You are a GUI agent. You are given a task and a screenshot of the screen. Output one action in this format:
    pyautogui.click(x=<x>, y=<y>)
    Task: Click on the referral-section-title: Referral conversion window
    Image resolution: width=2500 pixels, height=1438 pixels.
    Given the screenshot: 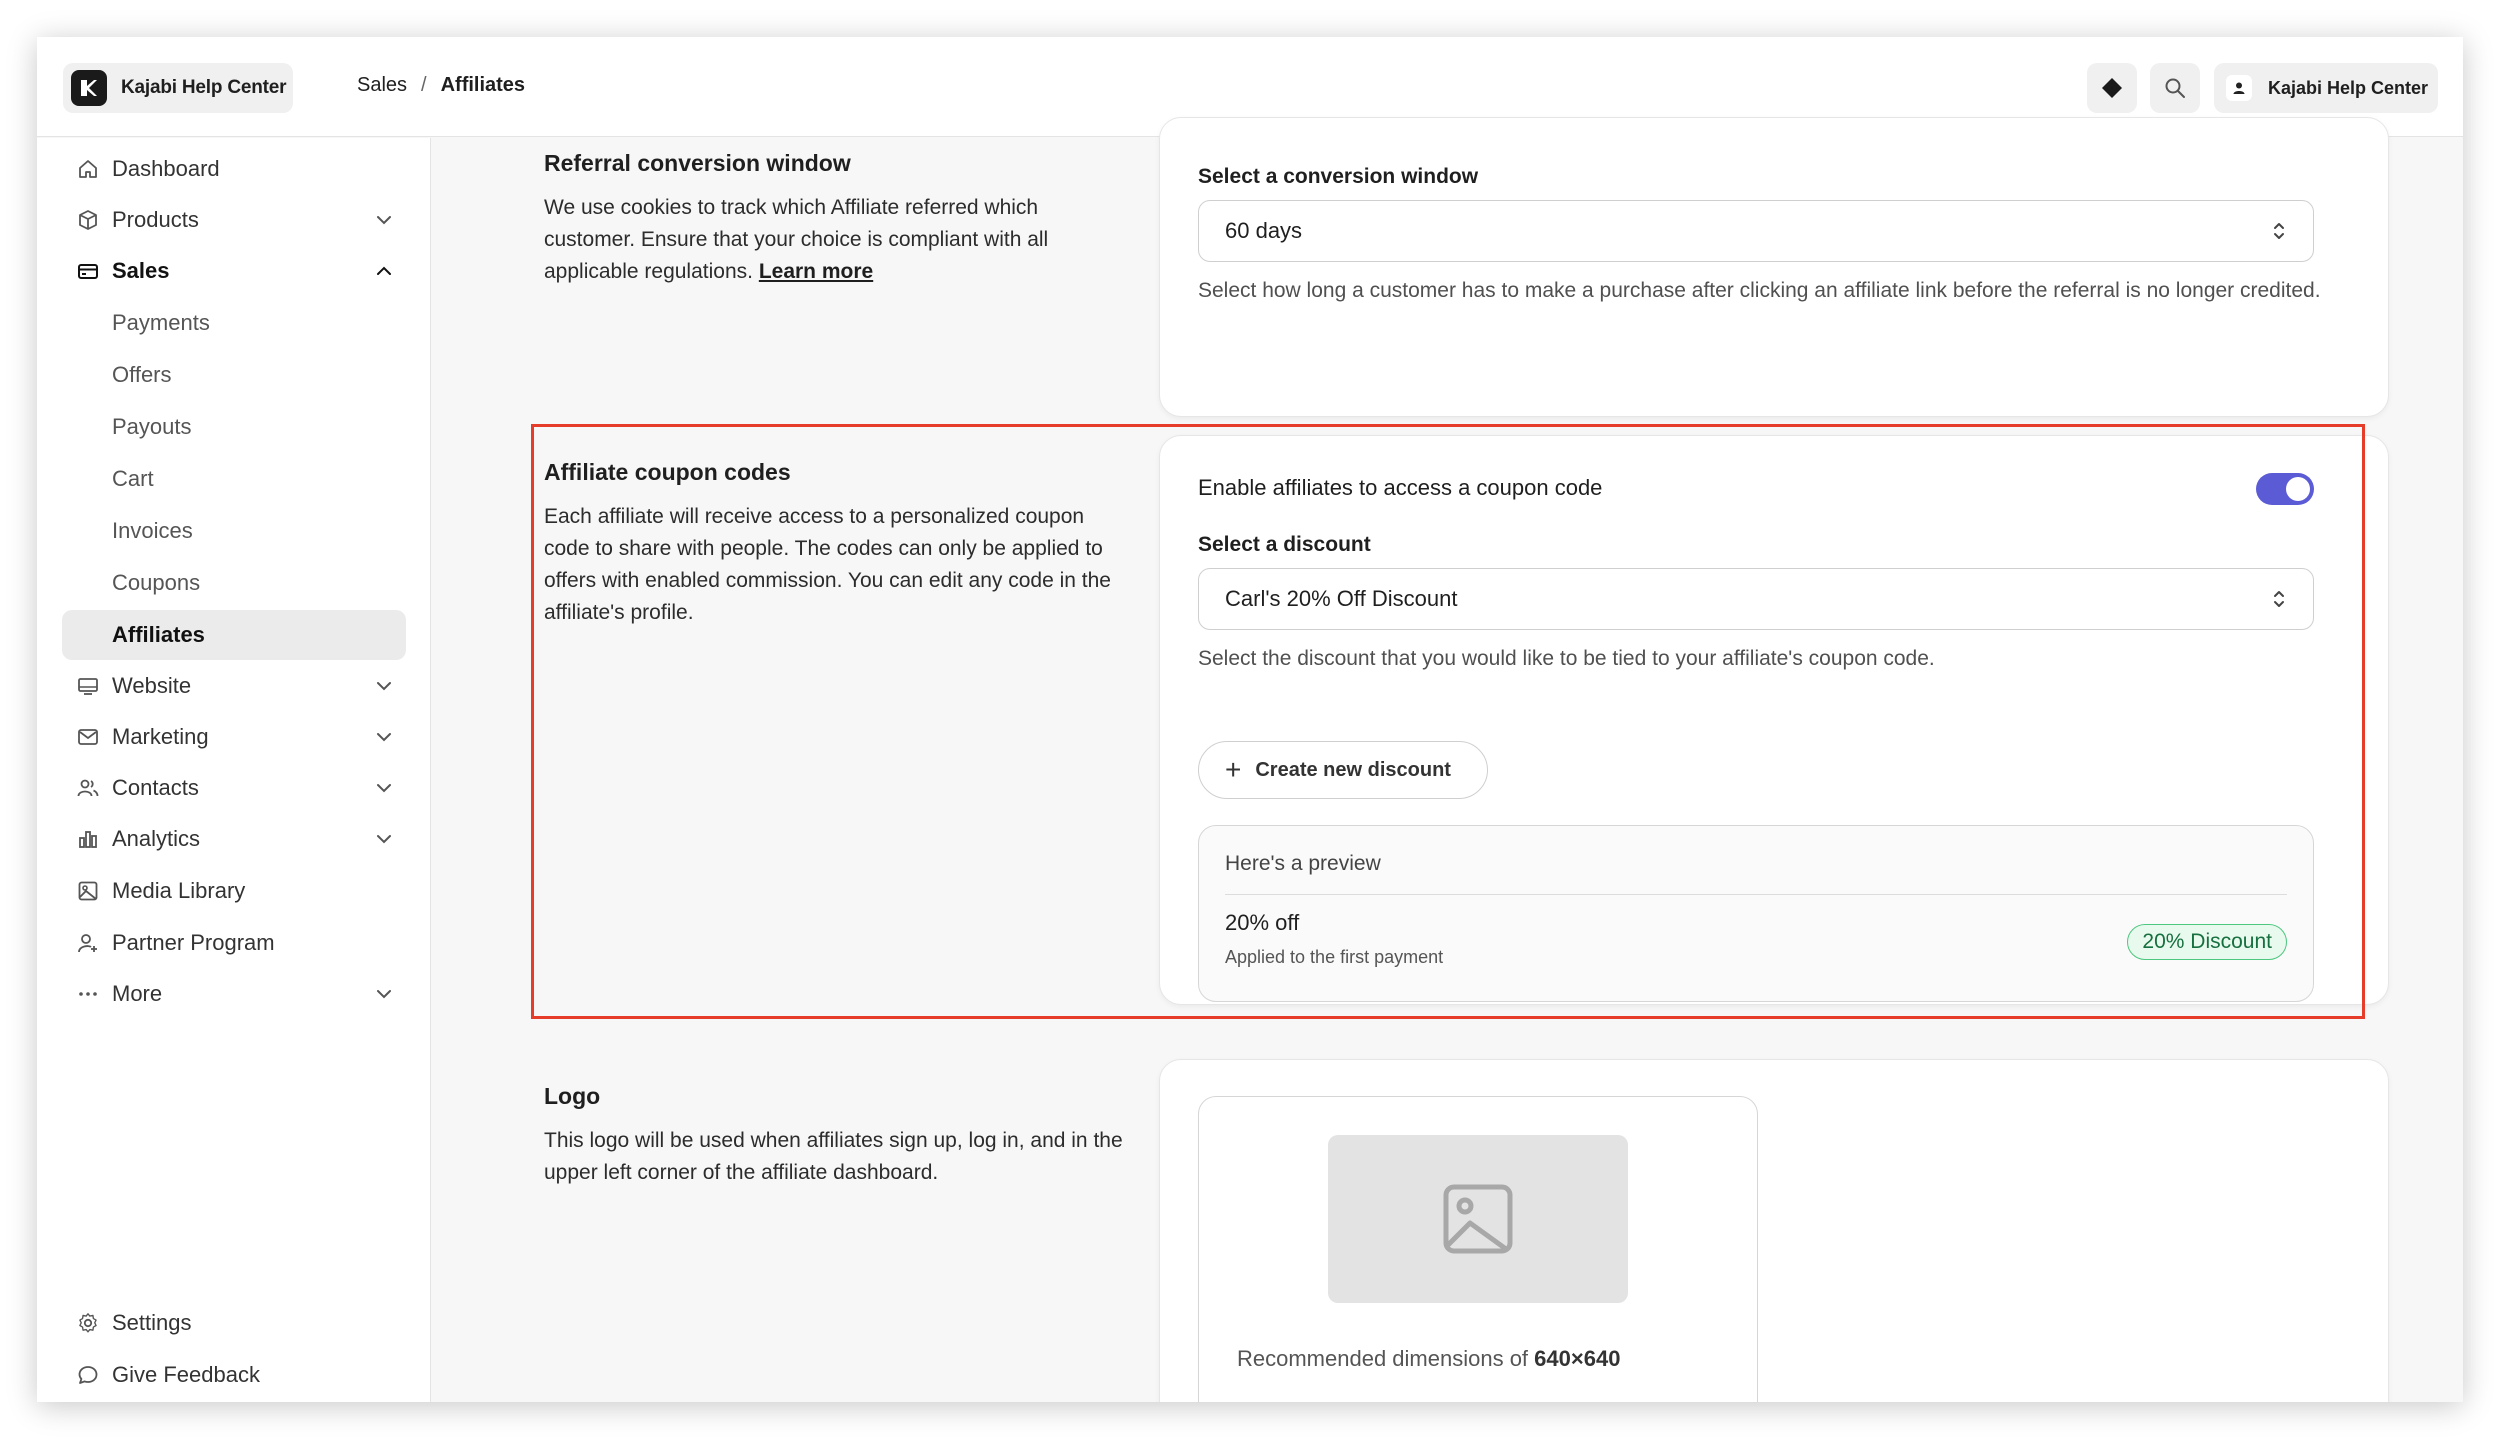 What is the action you would take?
    pyautogui.click(x=697, y=163)
    